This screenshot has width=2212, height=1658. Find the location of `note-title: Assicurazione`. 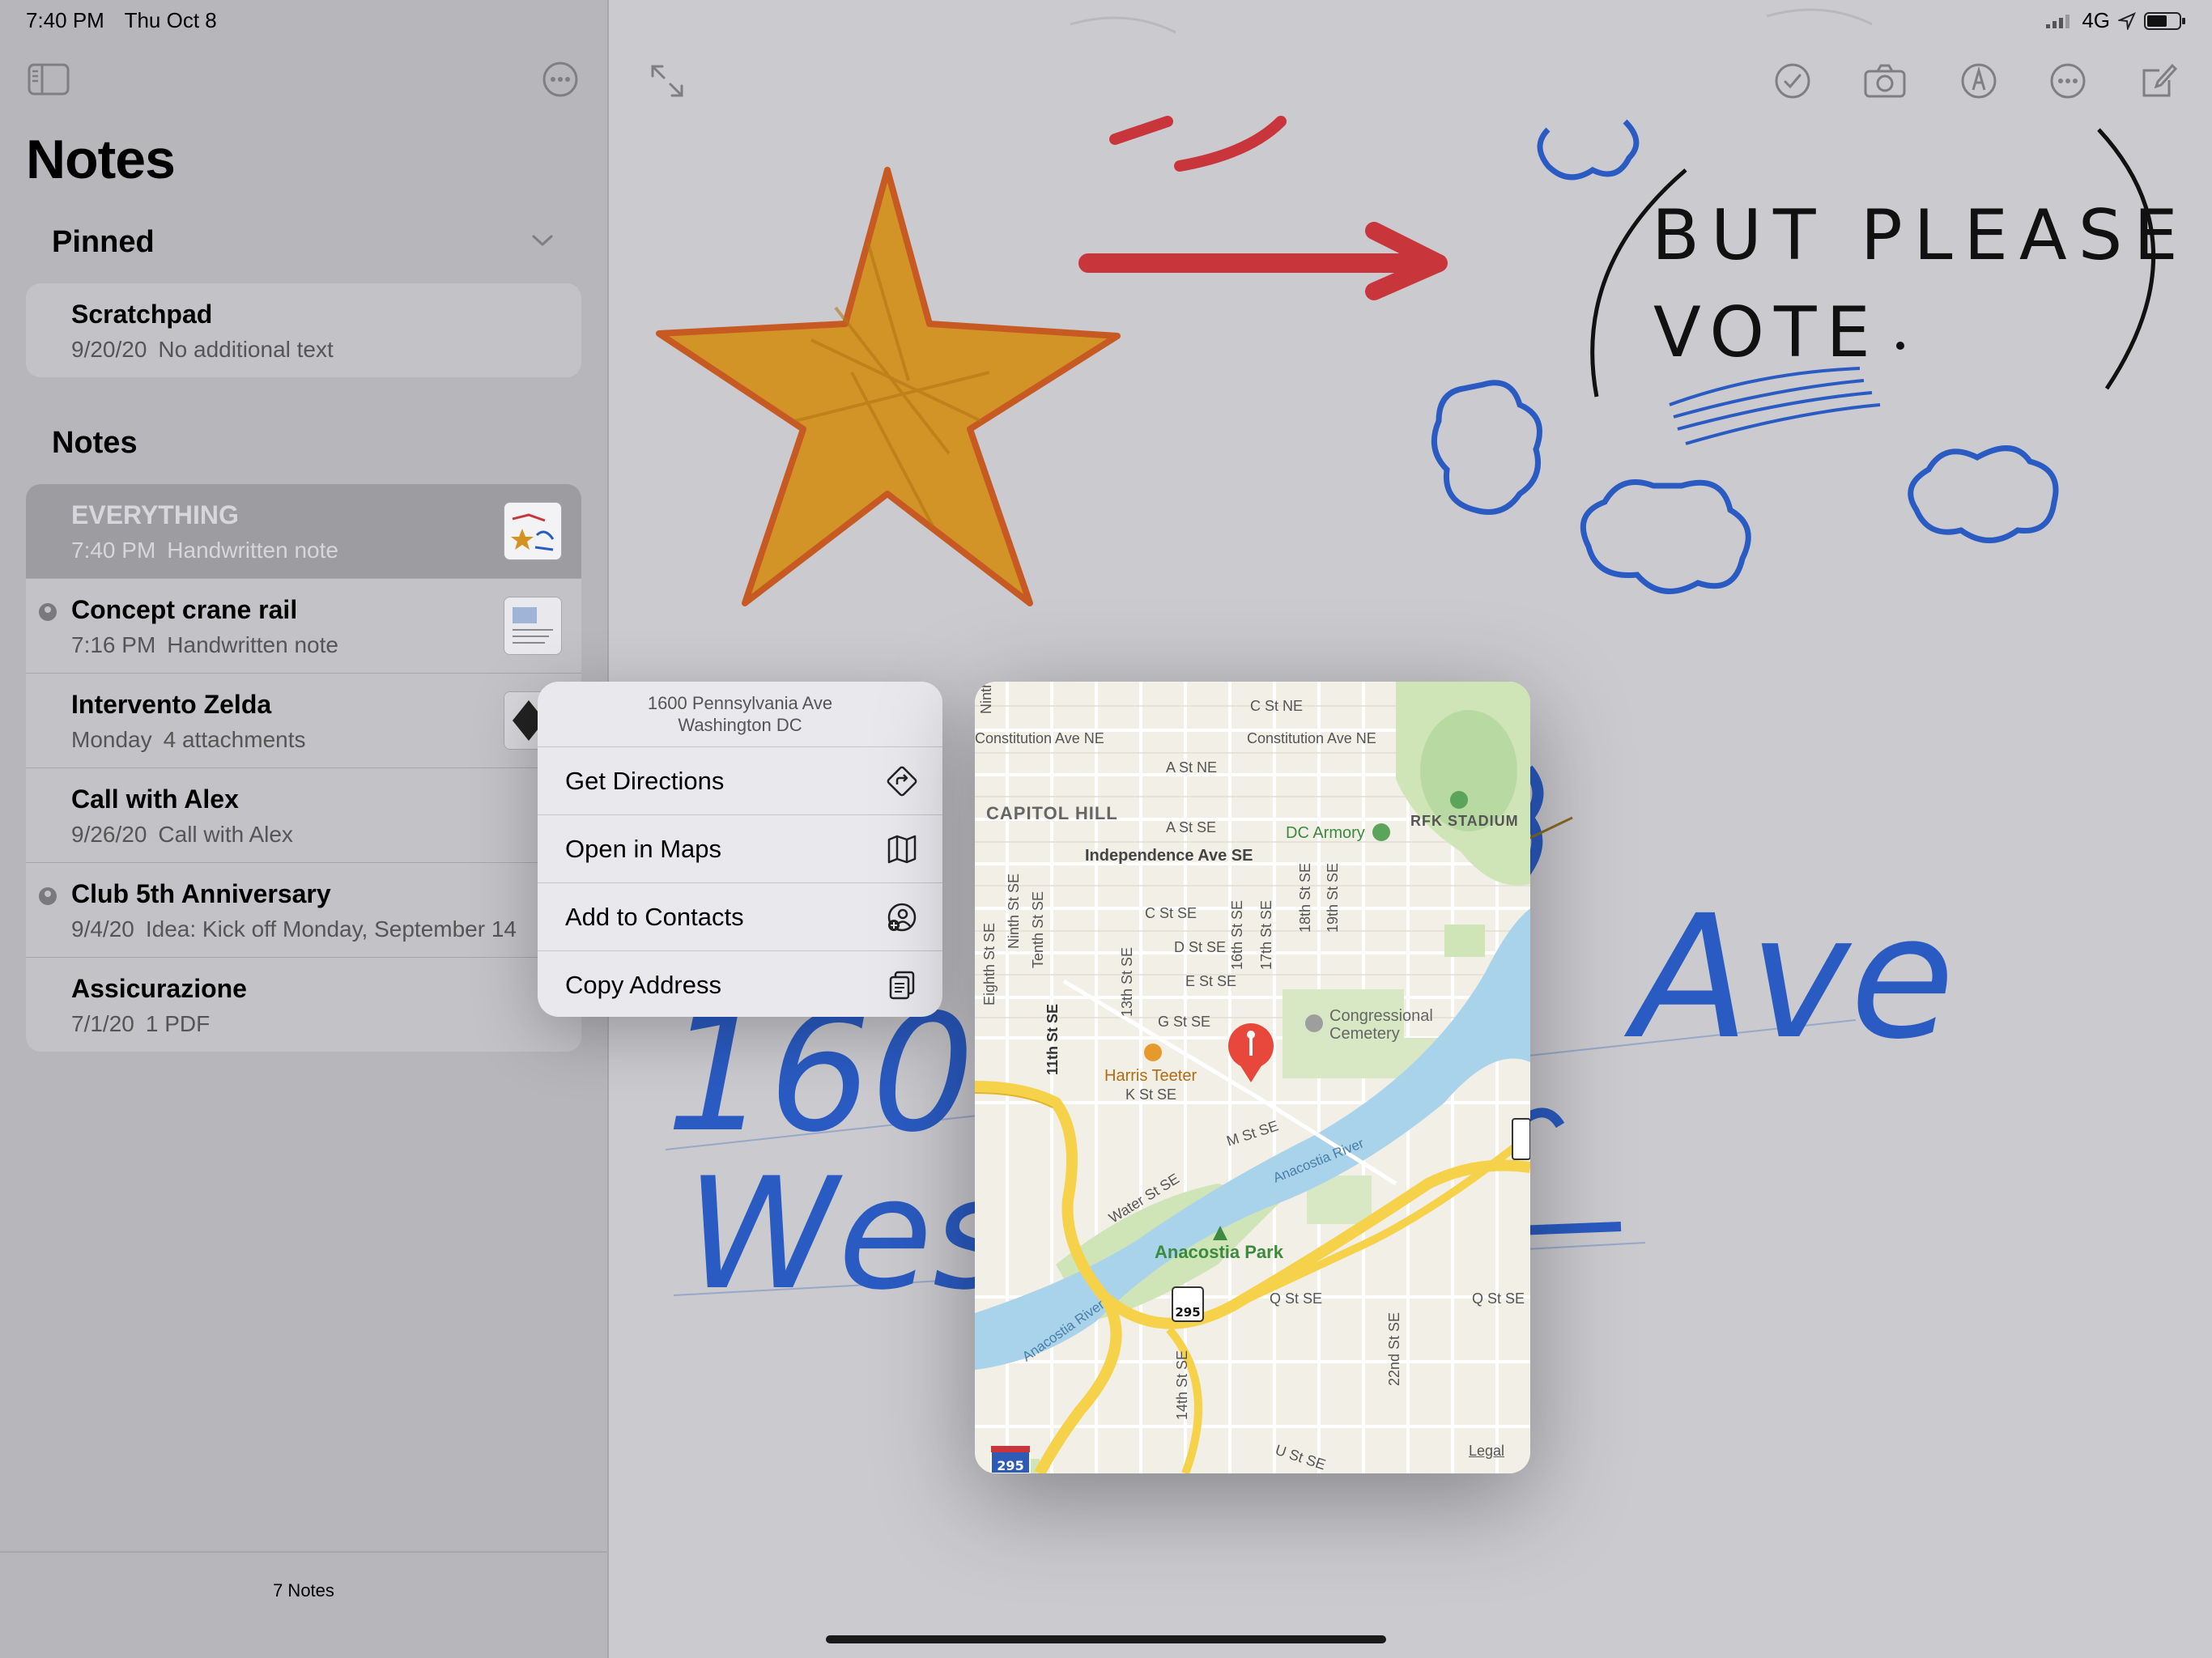

note-title: Assicurazione is located at coordinates (159, 988).